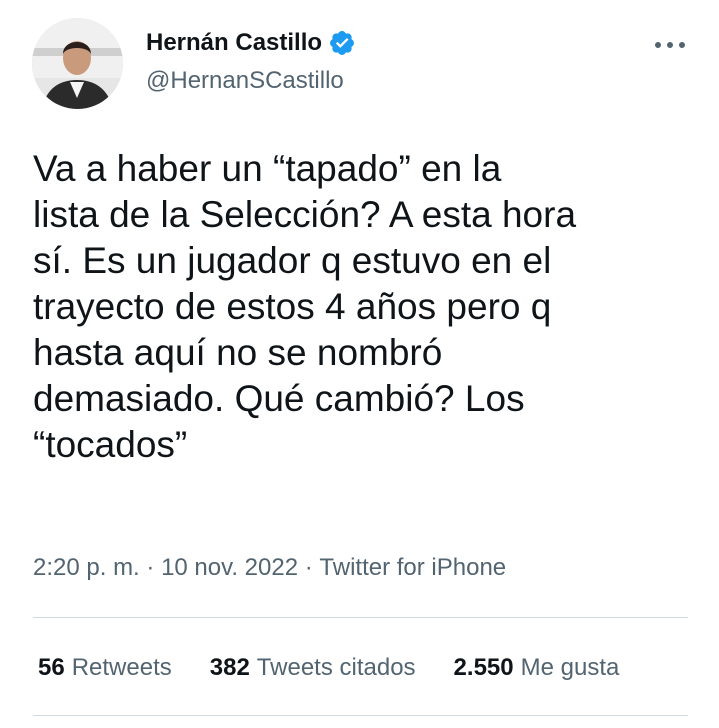 Image resolution: width=719 pixels, height=728 pixels. I want to click on retweets-stat: 56 Retweets, so click(105, 668).